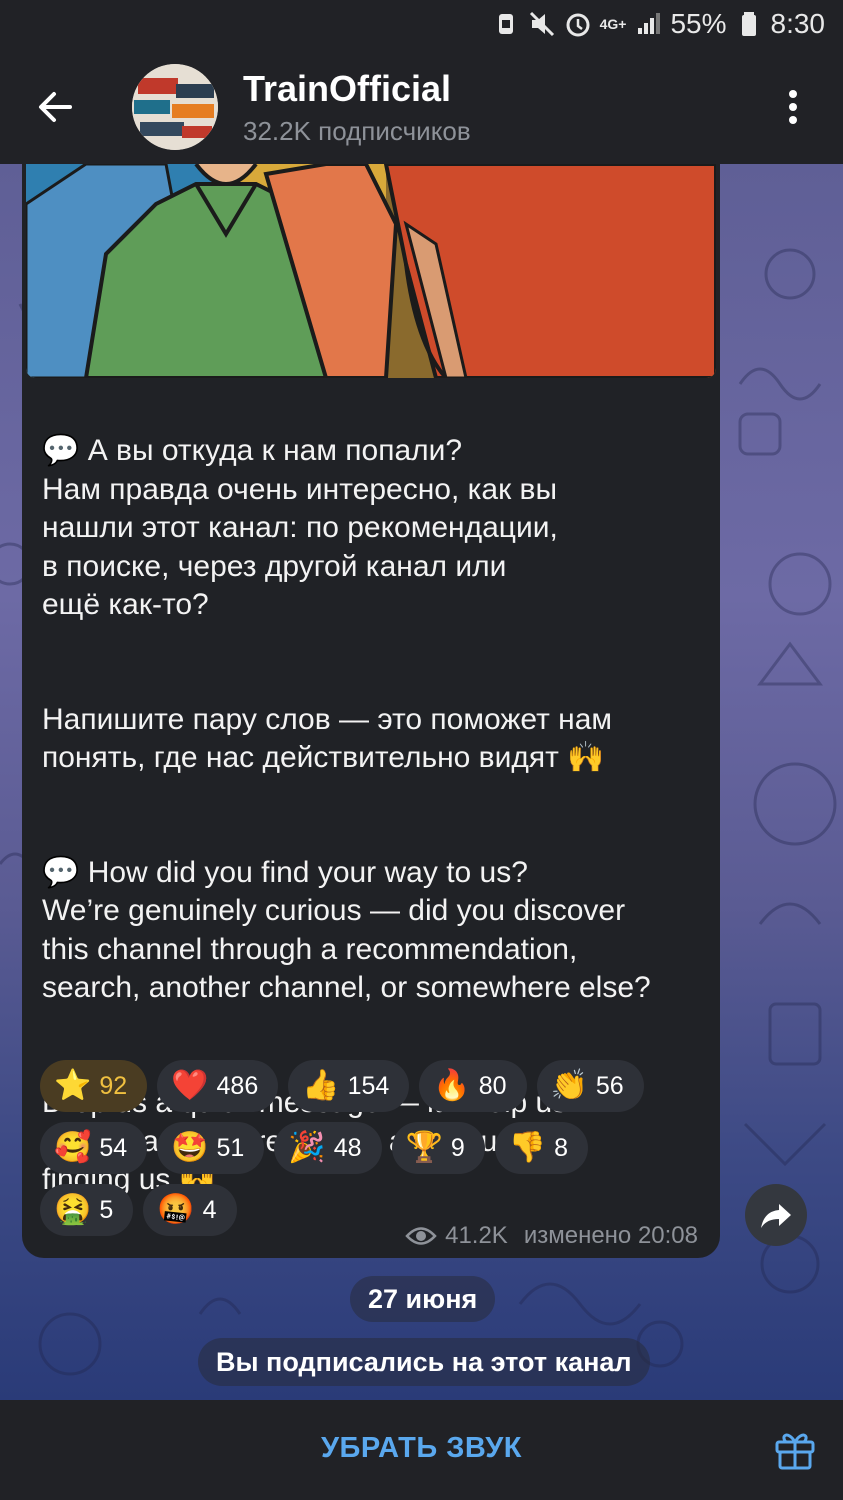  Describe the element at coordinates (424, 1362) in the screenshot. I see `subscribed-notice: Вы подписались на этот канал` at that location.